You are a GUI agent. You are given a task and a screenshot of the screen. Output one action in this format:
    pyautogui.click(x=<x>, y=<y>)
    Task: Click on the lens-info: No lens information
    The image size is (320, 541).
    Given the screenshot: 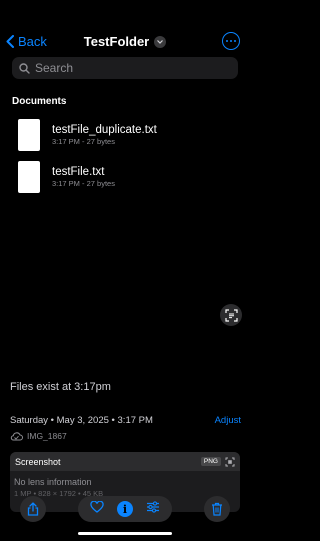 What is the action you would take?
    pyautogui.click(x=53, y=482)
    